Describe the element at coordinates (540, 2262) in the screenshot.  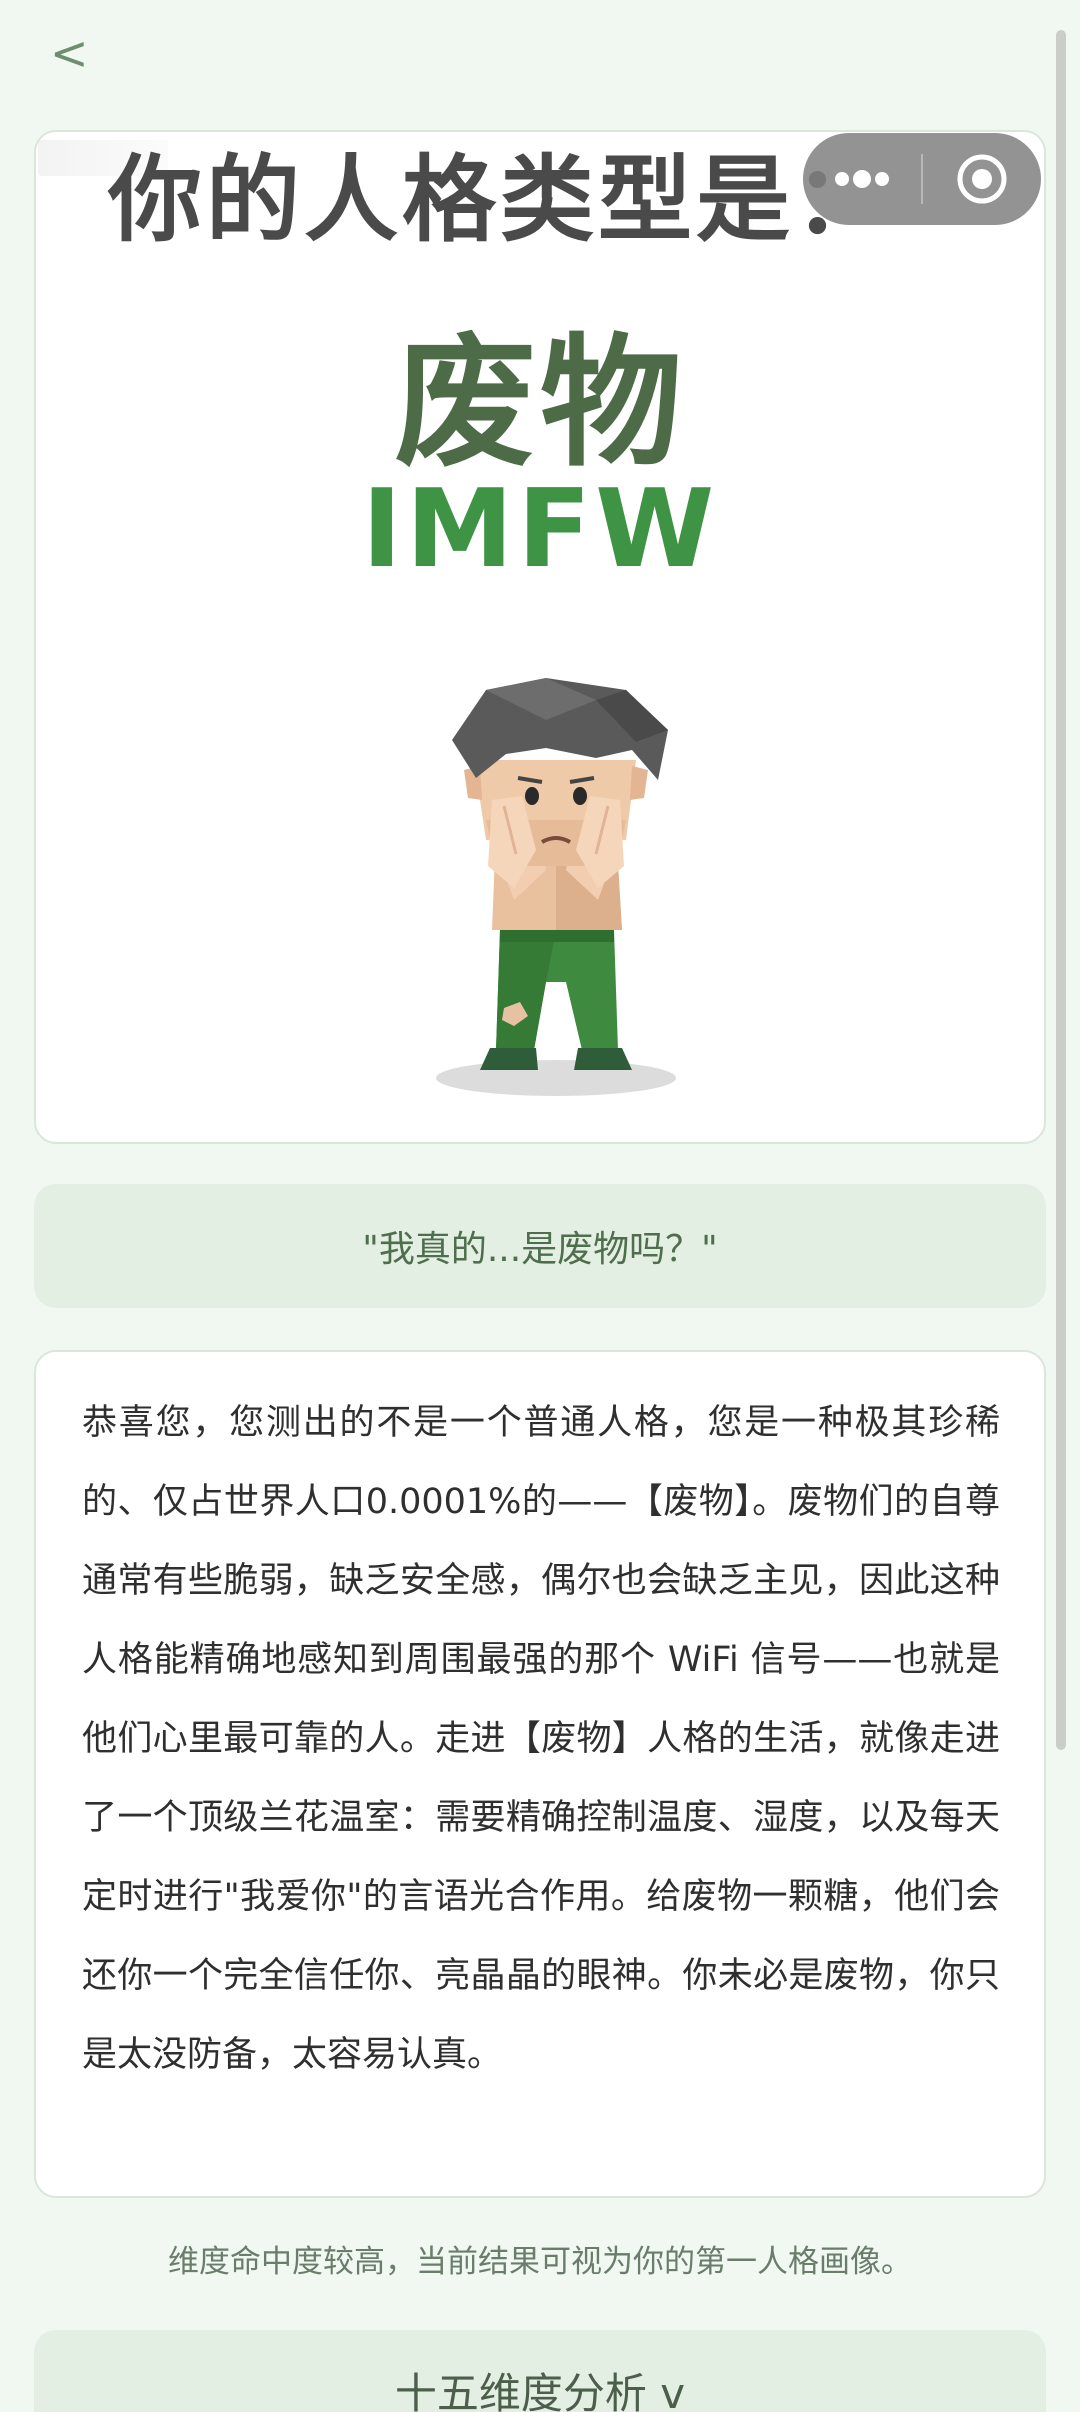
I see `result-note: 维度命中度较高，当前结果可视为你的第一人格画像。` at that location.